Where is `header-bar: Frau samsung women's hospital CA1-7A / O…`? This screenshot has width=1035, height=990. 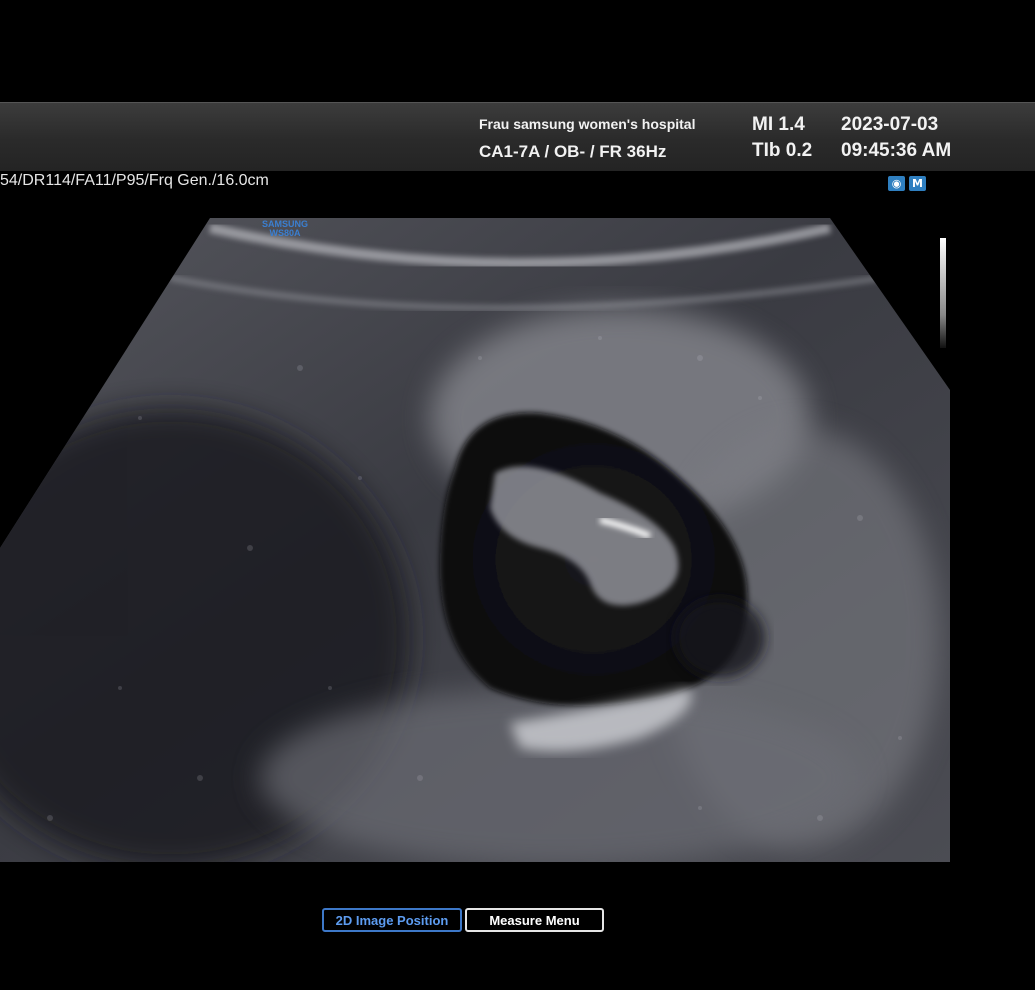 header-bar: Frau samsung women's hospital CA1-7A / O… is located at coordinates (517, 136).